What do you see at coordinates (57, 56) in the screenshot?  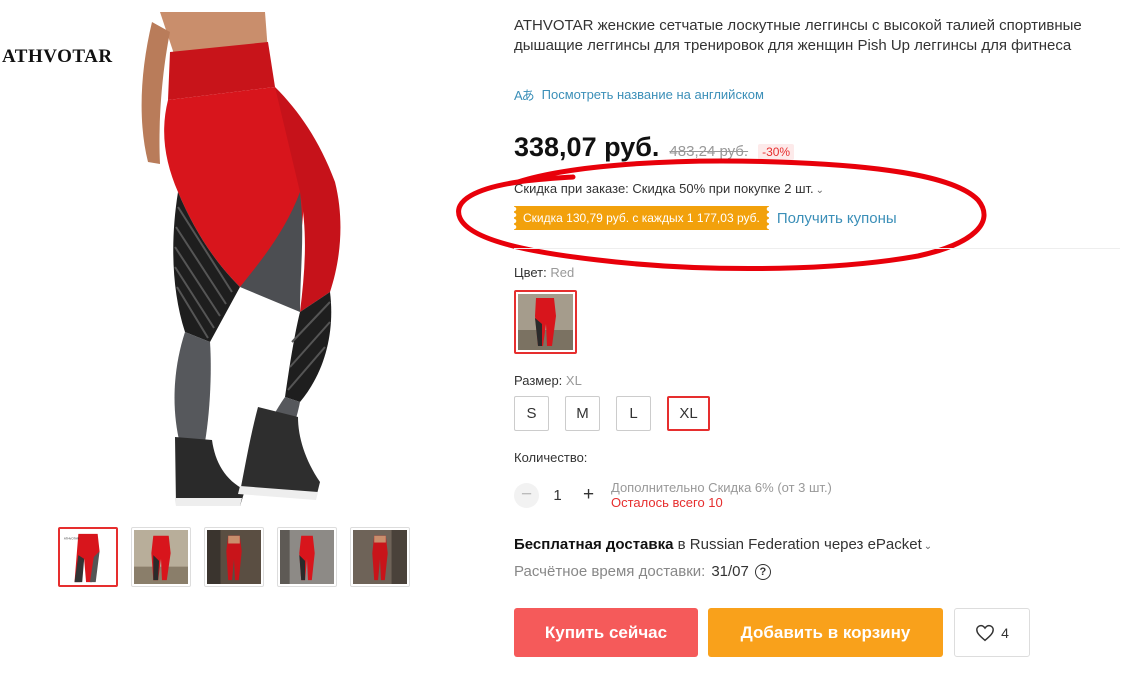 I see `brand-logo: ATHVOTAR` at bounding box center [57, 56].